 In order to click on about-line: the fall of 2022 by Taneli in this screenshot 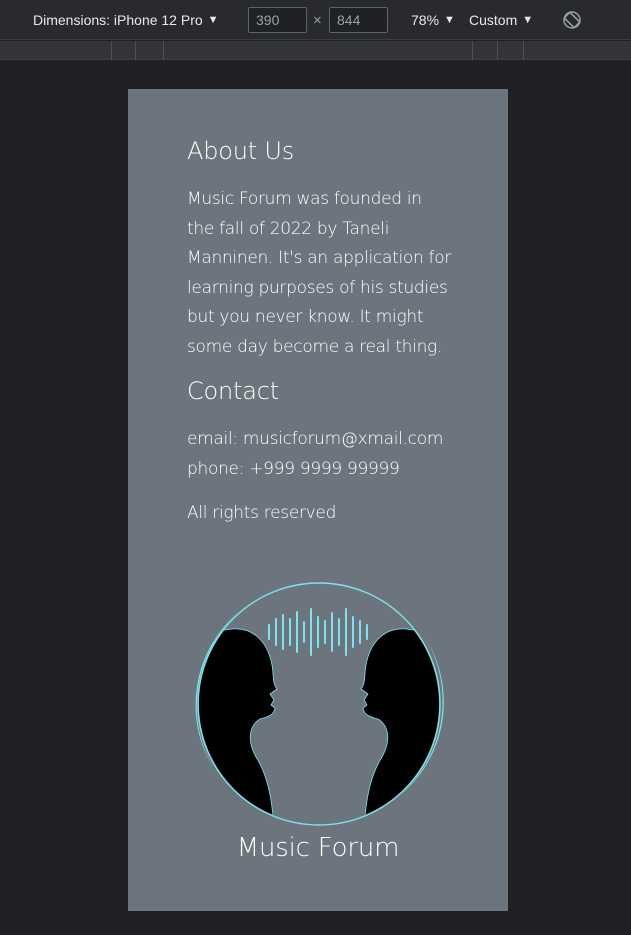, I will do `click(288, 228)`.